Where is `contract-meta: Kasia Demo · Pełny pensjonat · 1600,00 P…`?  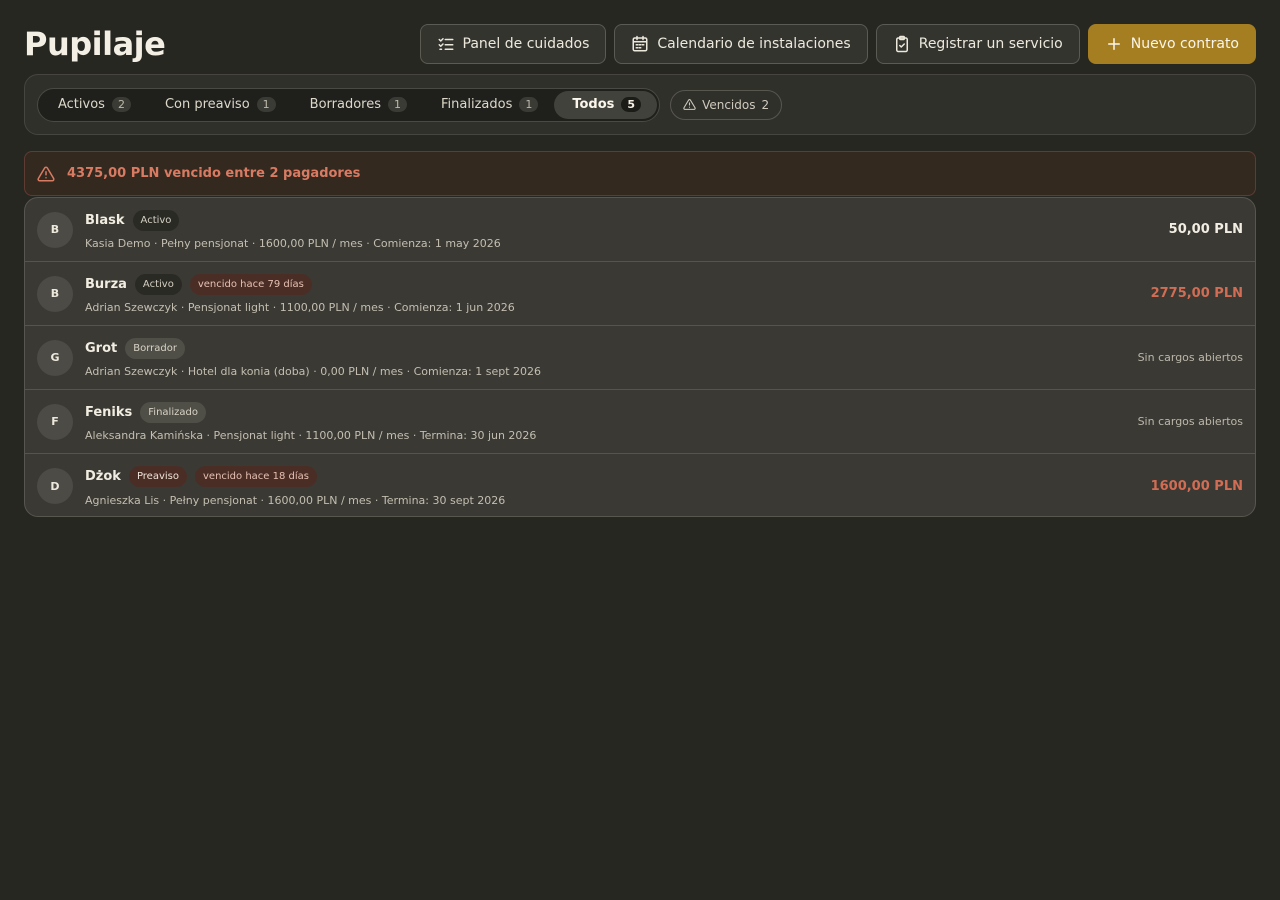
contract-meta: Kasia Demo · Pełny pensjonat · 1600,00 P… is located at coordinates (293, 243).